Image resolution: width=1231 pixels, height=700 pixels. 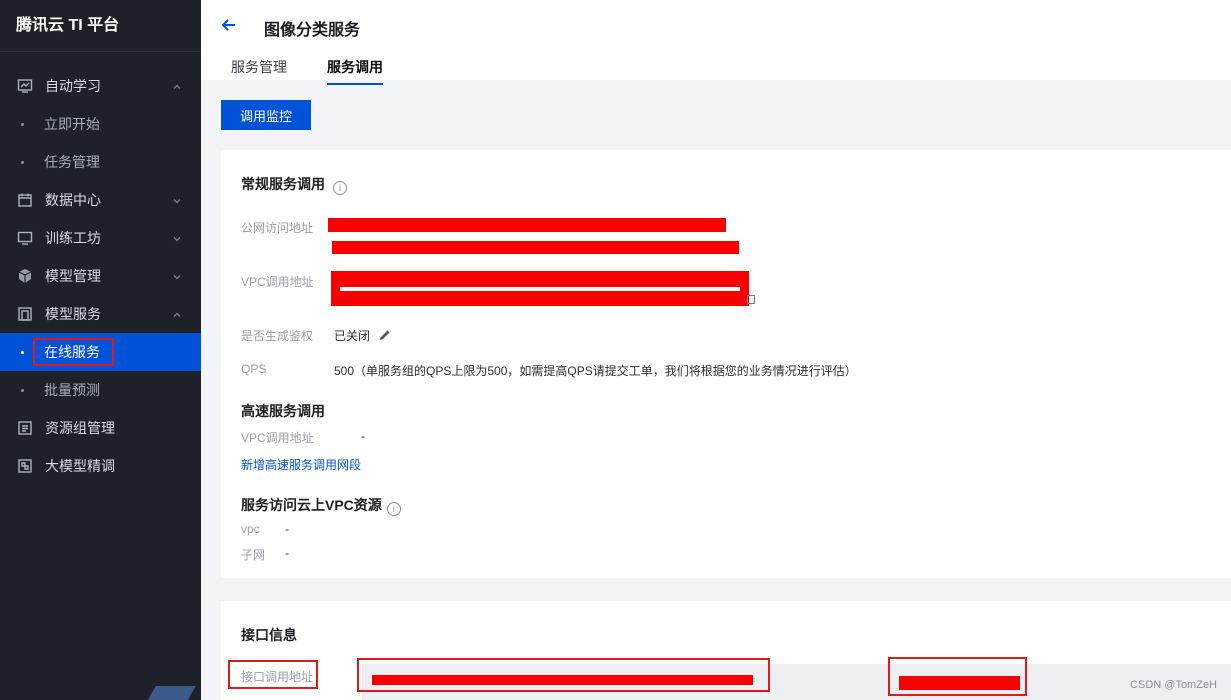 What do you see at coordinates (25, 466) in the screenshot?
I see `tune-icon` at bounding box center [25, 466].